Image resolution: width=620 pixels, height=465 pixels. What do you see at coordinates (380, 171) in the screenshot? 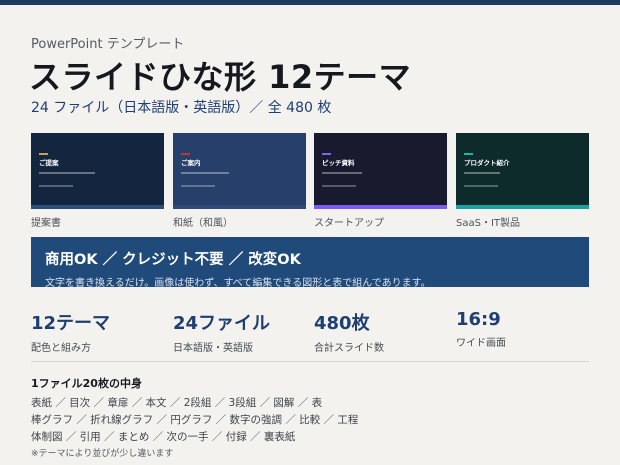
I see `thumbnail-startup: ピッチ資料` at bounding box center [380, 171].